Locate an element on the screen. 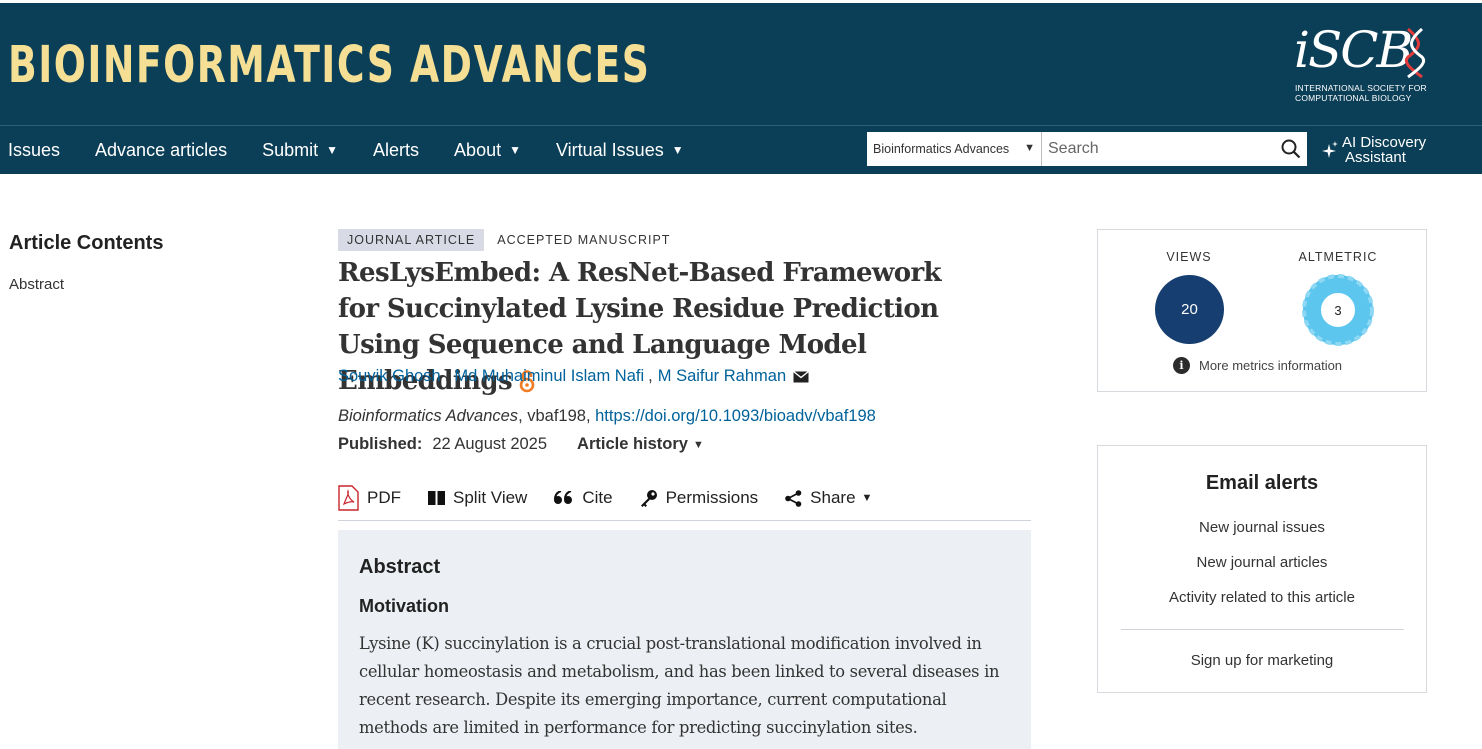 The image size is (1482, 749). search-bar: Bioinformatics Advances ▼ is located at coordinates (1087, 149).